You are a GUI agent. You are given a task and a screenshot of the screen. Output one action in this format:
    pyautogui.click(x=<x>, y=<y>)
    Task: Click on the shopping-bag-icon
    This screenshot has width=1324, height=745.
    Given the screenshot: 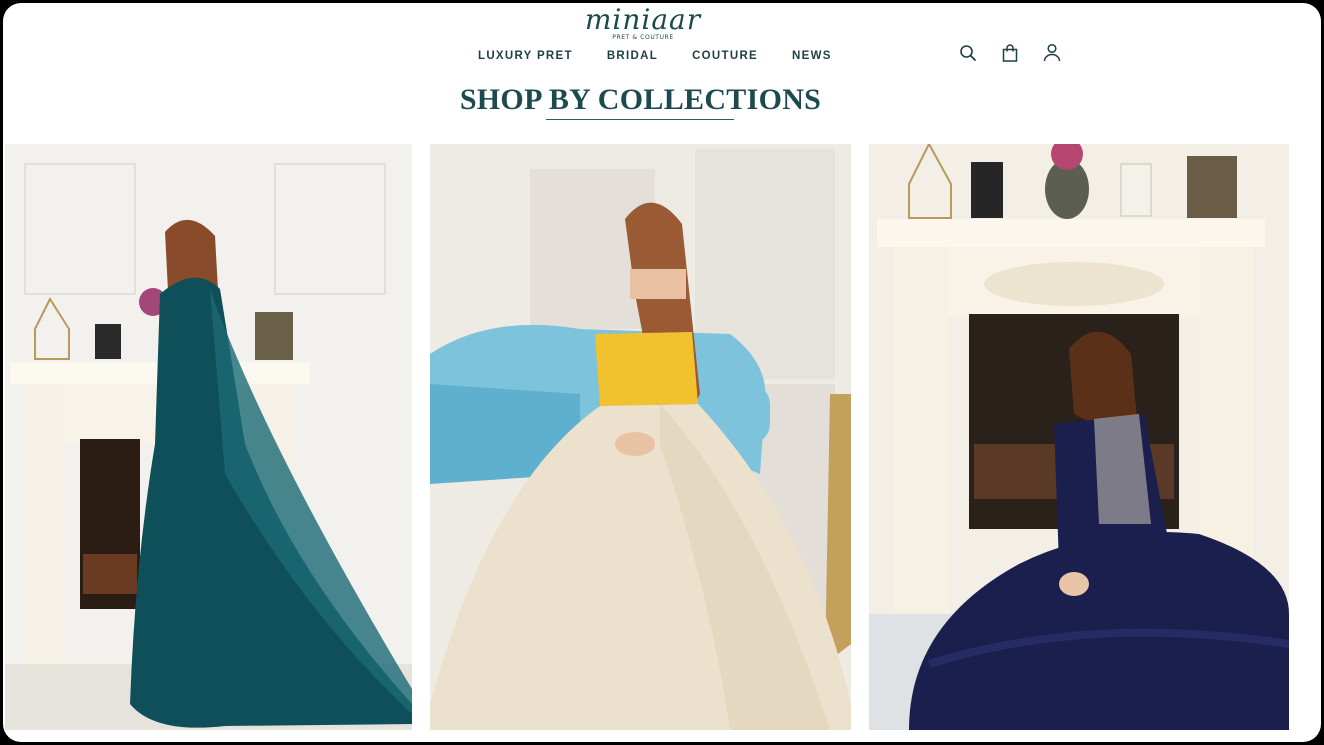 What is the action you would take?
    pyautogui.click(x=1010, y=53)
    